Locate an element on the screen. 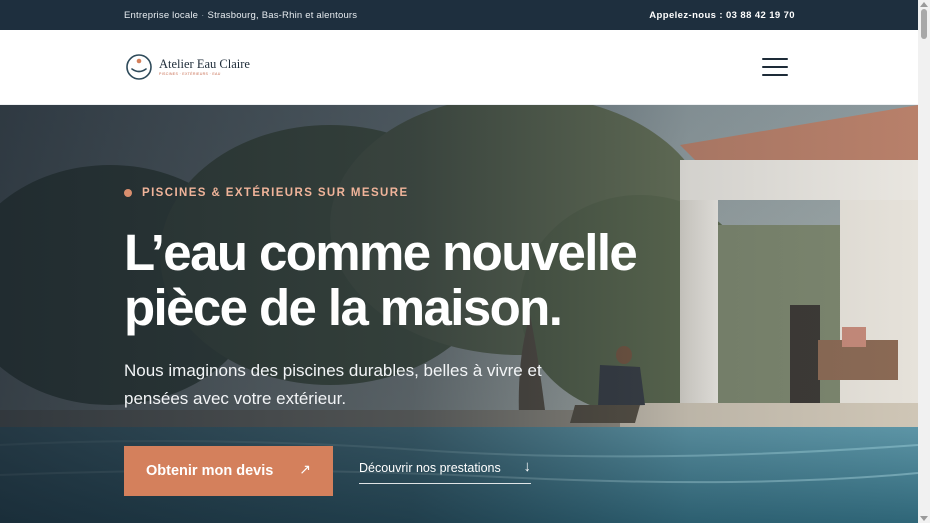  hero-title: L’eau comme nouvelle pièce de la maison. is located at coordinates (434, 280).